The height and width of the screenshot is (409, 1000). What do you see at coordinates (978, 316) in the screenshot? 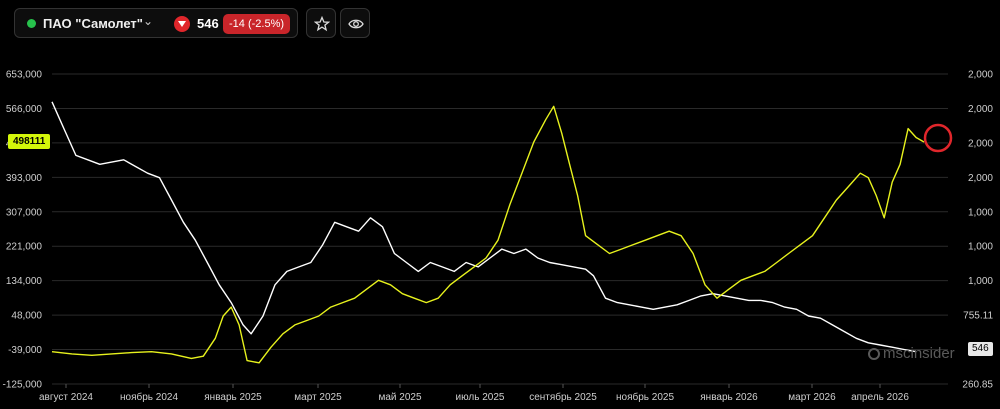
I see `y2-tick-label: 755.11` at bounding box center [978, 316].